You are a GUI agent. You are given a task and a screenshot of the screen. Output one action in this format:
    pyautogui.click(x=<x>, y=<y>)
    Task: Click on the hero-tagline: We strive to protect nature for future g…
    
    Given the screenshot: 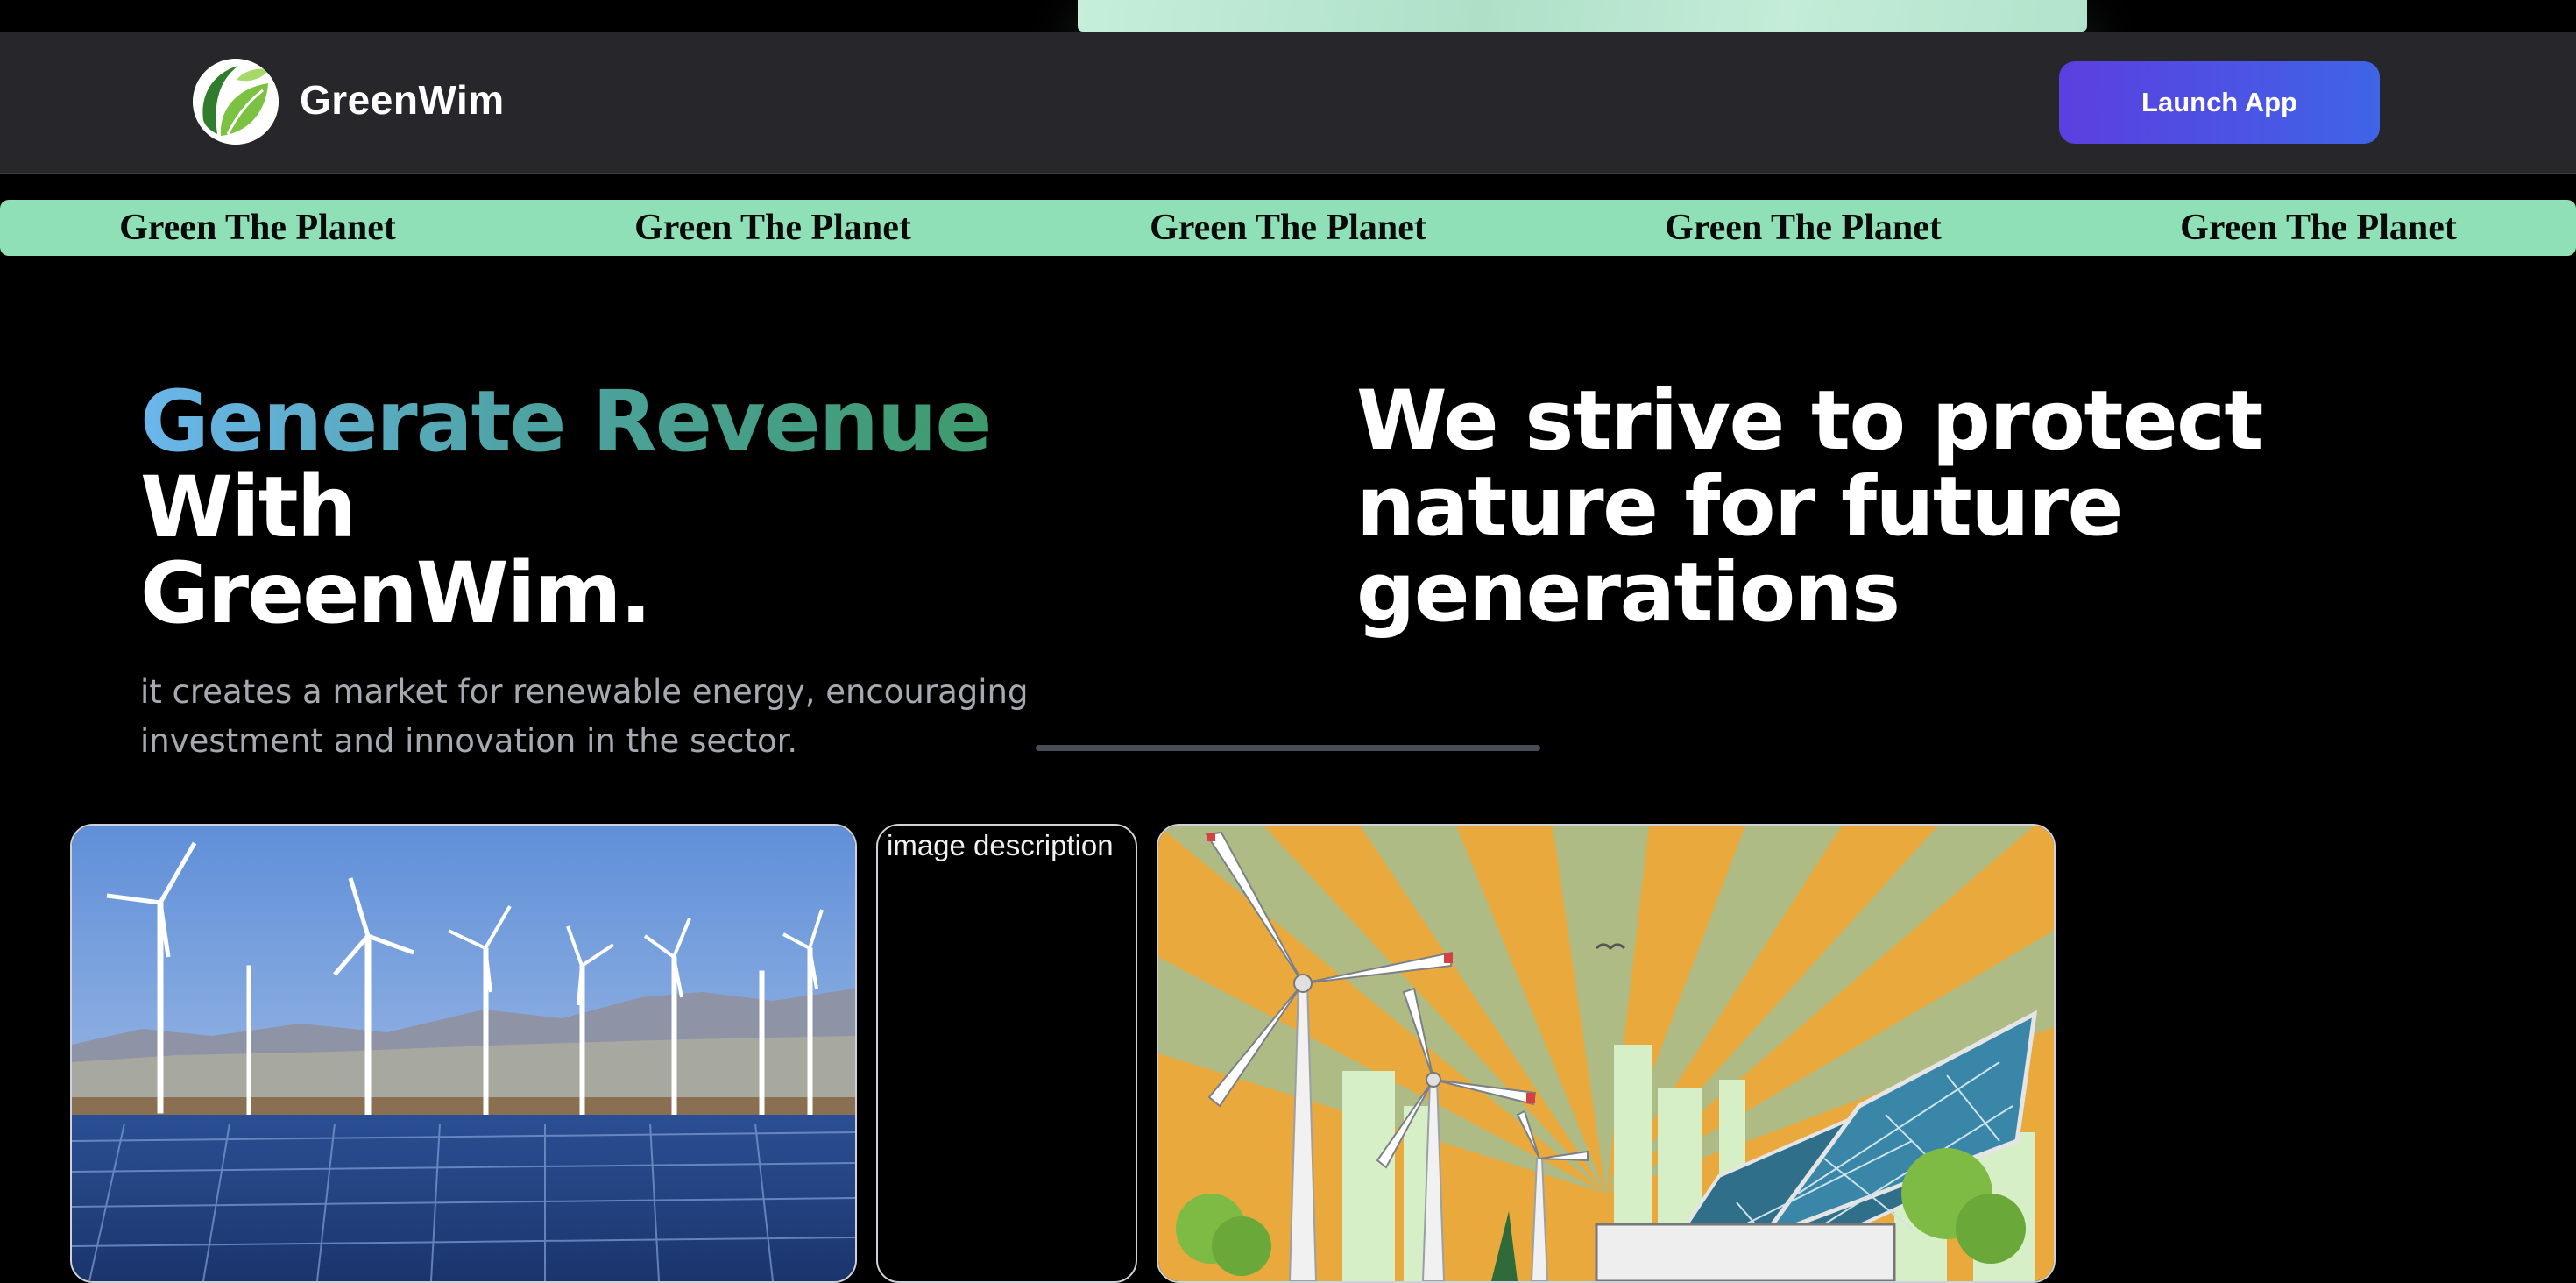 What is the action you would take?
    pyautogui.click(x=1809, y=507)
    